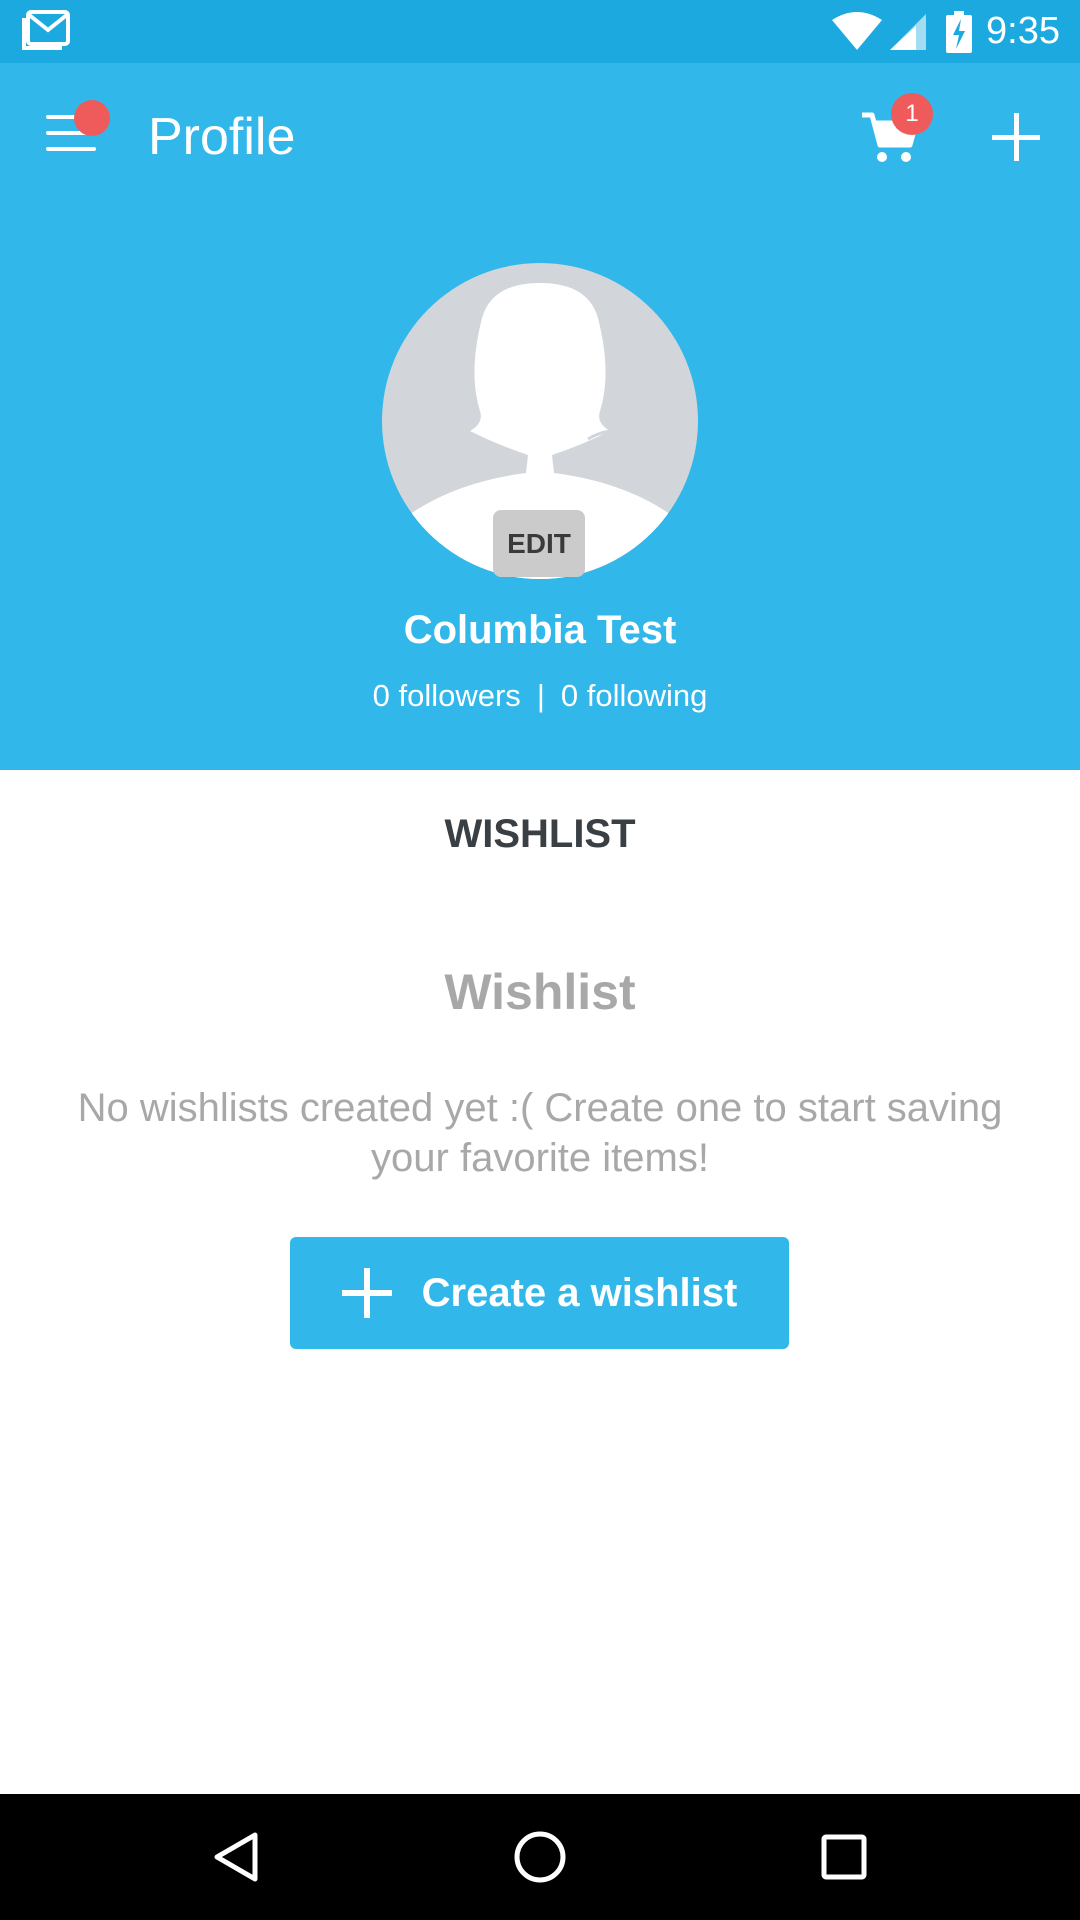  I want to click on add-icon, so click(1016, 137).